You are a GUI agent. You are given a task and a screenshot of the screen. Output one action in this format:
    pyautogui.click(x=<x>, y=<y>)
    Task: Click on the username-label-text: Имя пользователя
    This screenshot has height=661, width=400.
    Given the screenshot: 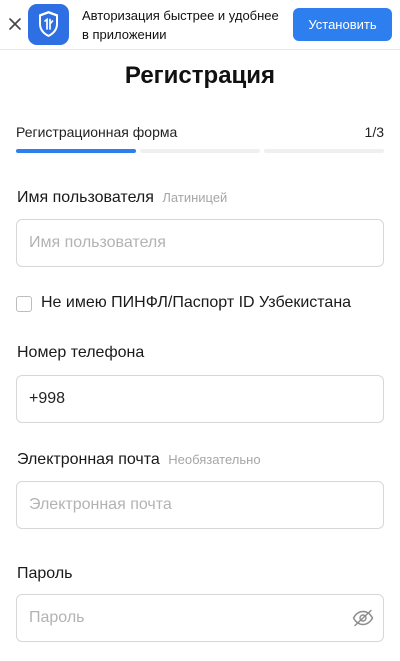 What is the action you would take?
    pyautogui.click(x=85, y=197)
    